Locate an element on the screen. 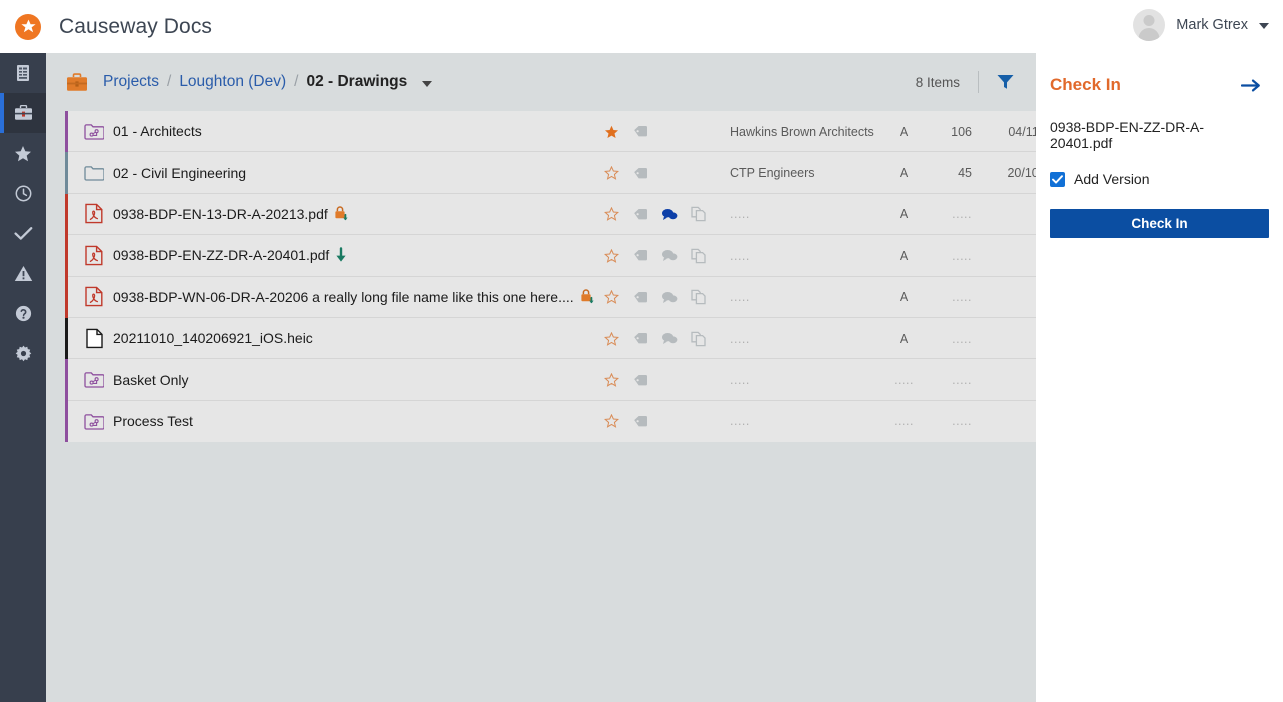  star-badge-icon is located at coordinates (28, 26).